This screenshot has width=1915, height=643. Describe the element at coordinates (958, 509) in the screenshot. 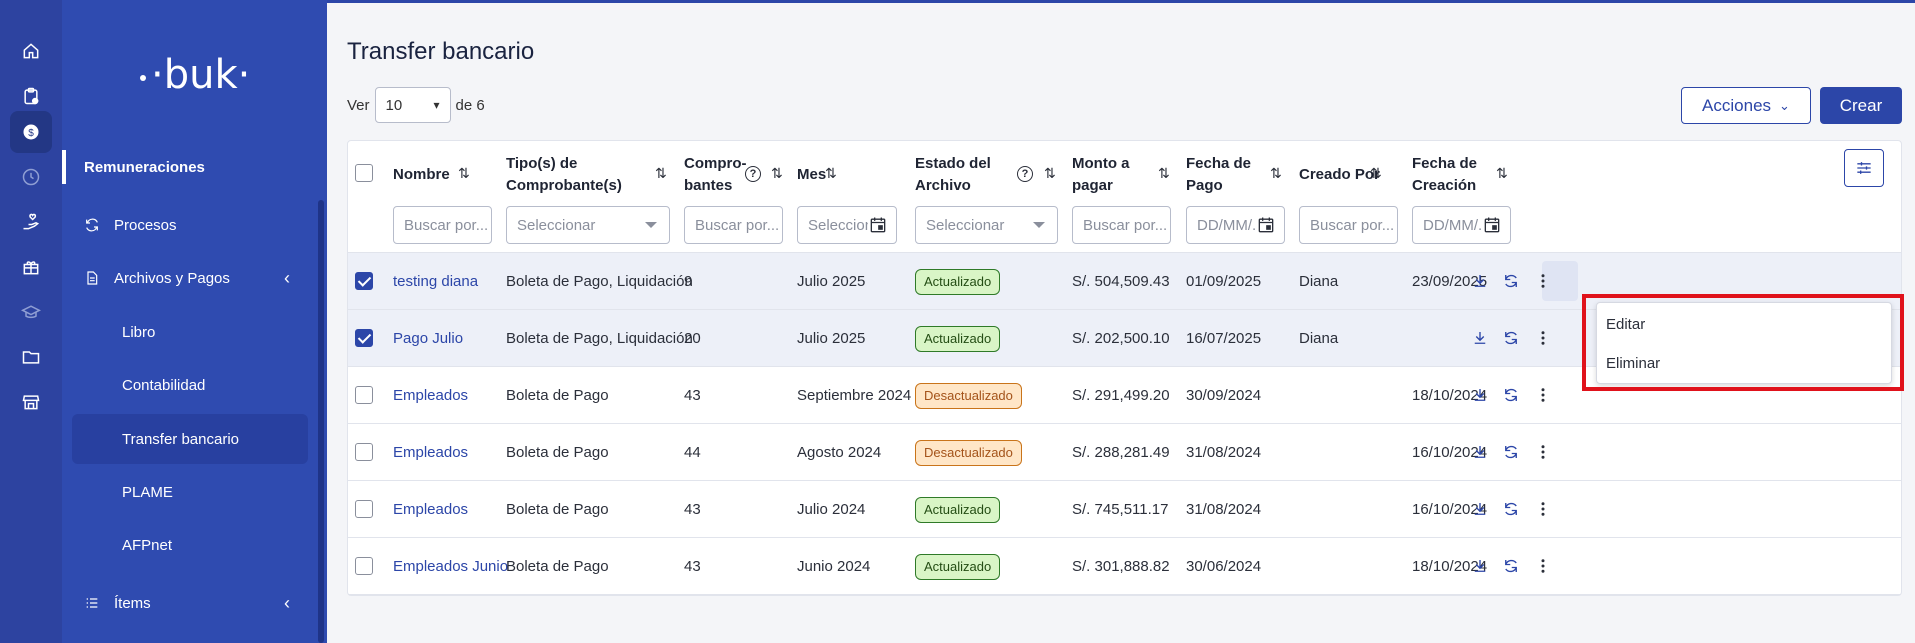

I see `status-badge: Actualizado` at that location.